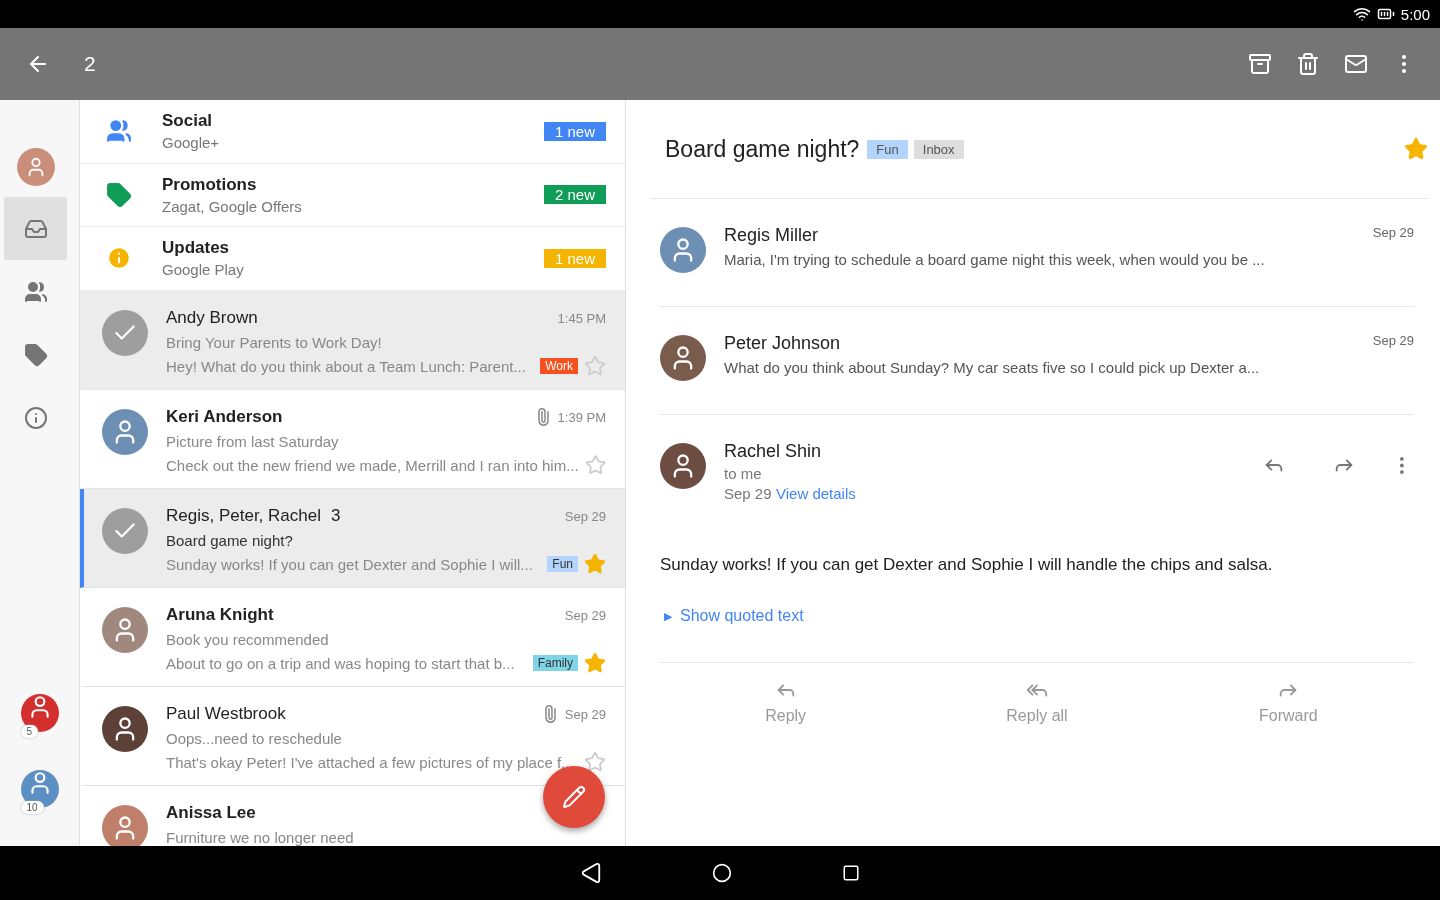 The image size is (1440, 900). I want to click on date-text: 1:45 PM, so click(581, 318).